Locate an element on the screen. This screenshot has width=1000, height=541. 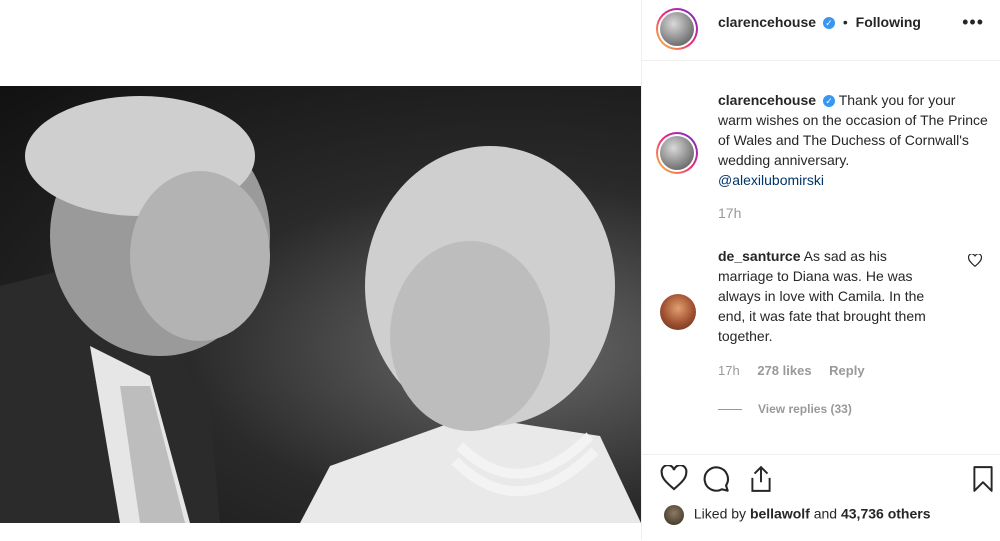
caption-mention-link: @alexilubomirski is located at coordinates (771, 180).